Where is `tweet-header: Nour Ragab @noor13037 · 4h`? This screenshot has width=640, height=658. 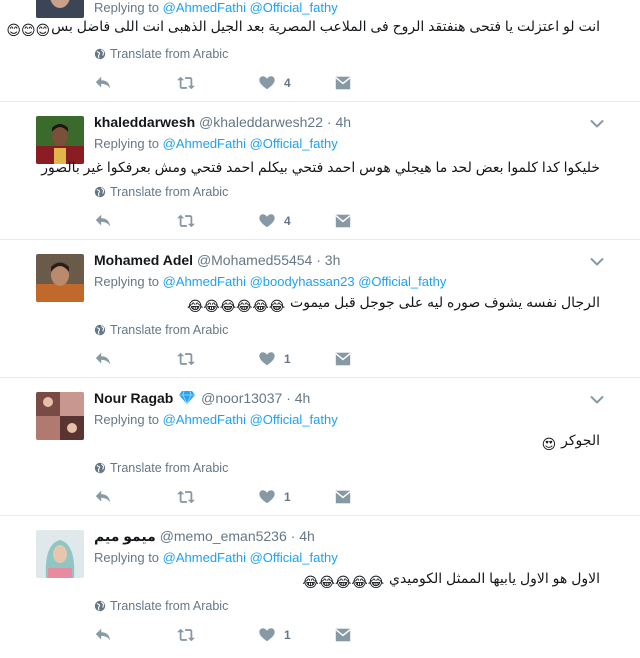 tweet-header: Nour Ragab @noor13037 · 4h is located at coordinates (202, 399).